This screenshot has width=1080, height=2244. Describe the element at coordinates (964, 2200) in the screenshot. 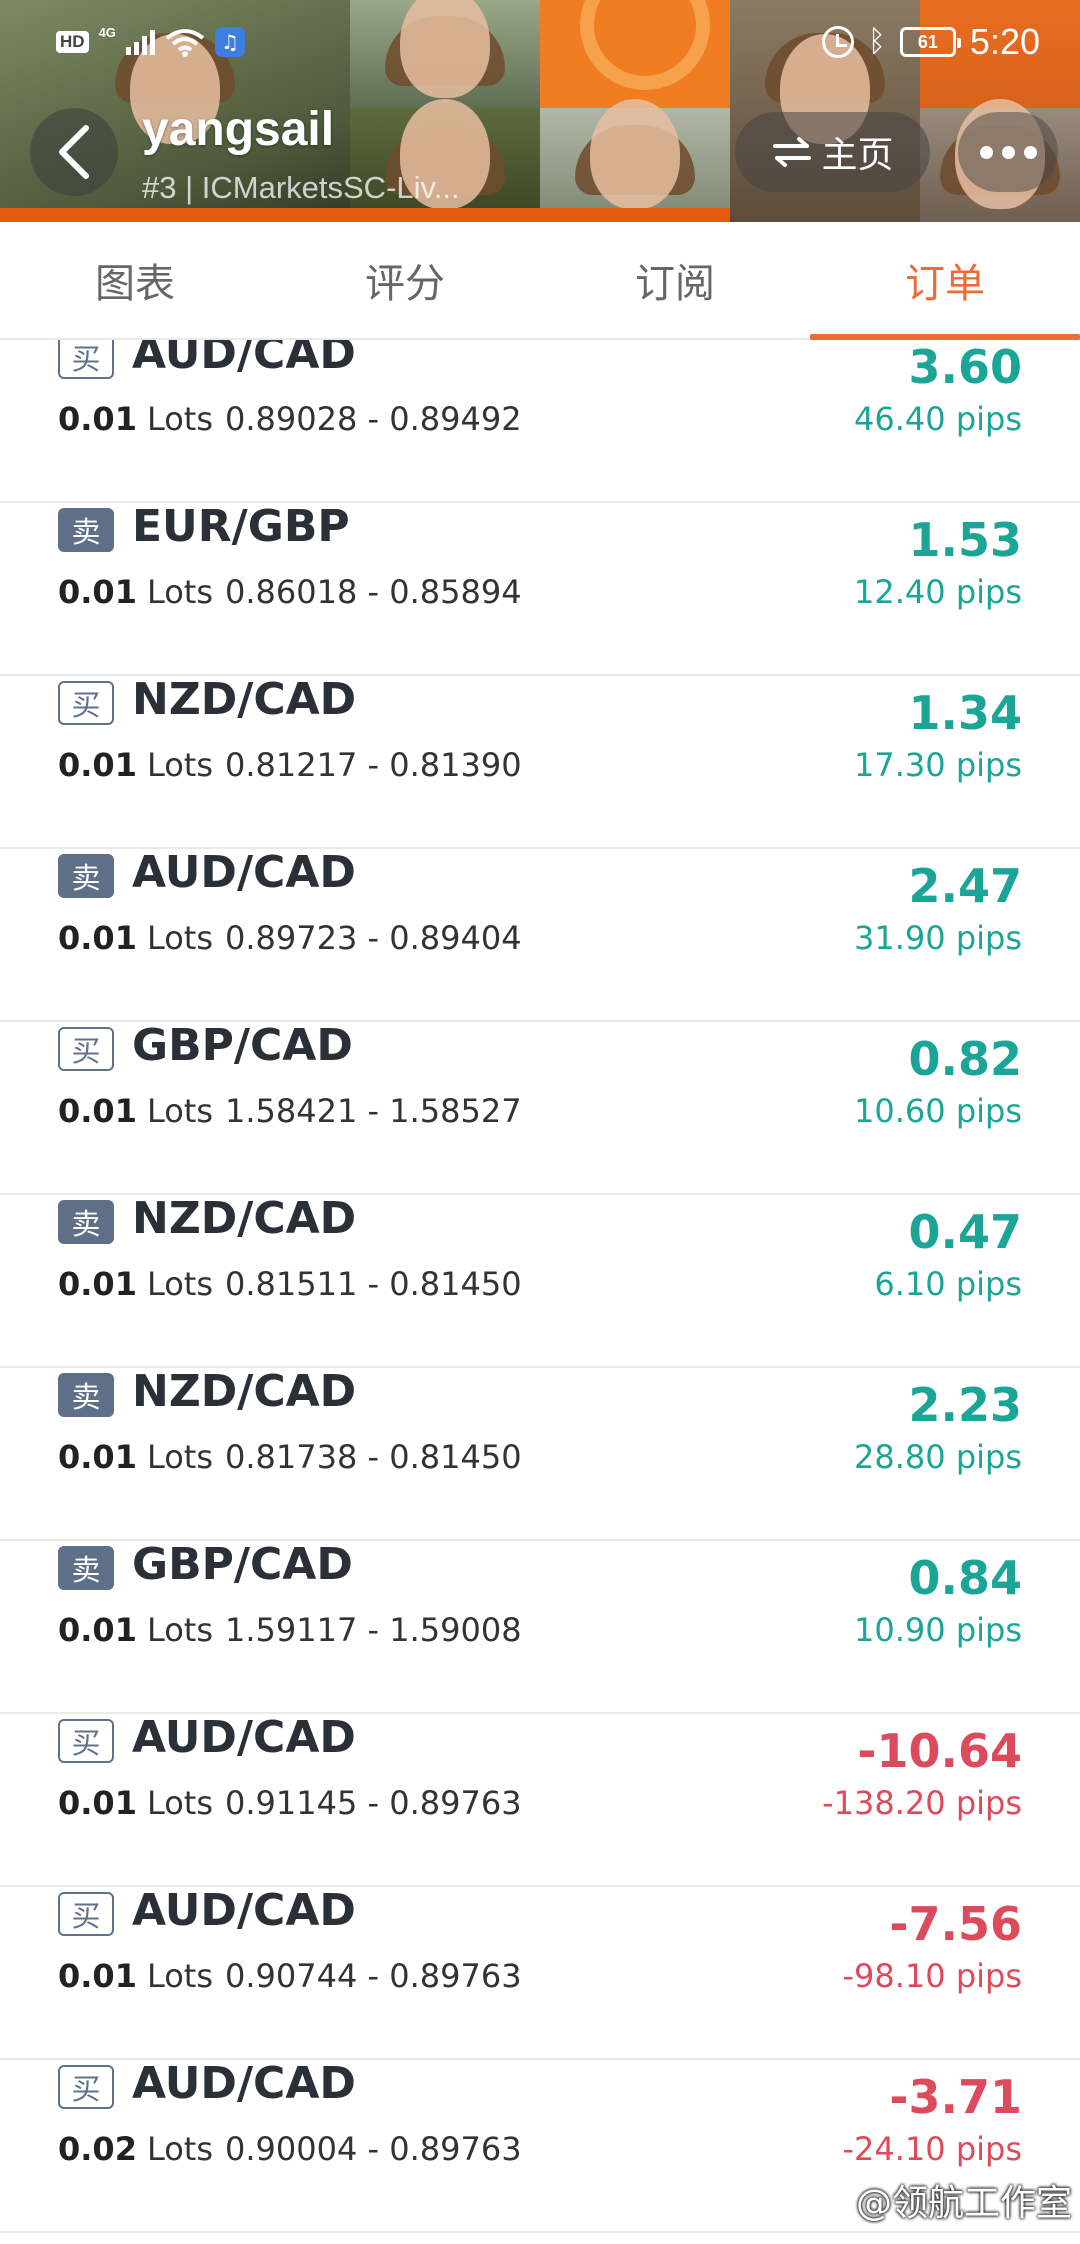

I see `watermark: @领航工作室` at that location.